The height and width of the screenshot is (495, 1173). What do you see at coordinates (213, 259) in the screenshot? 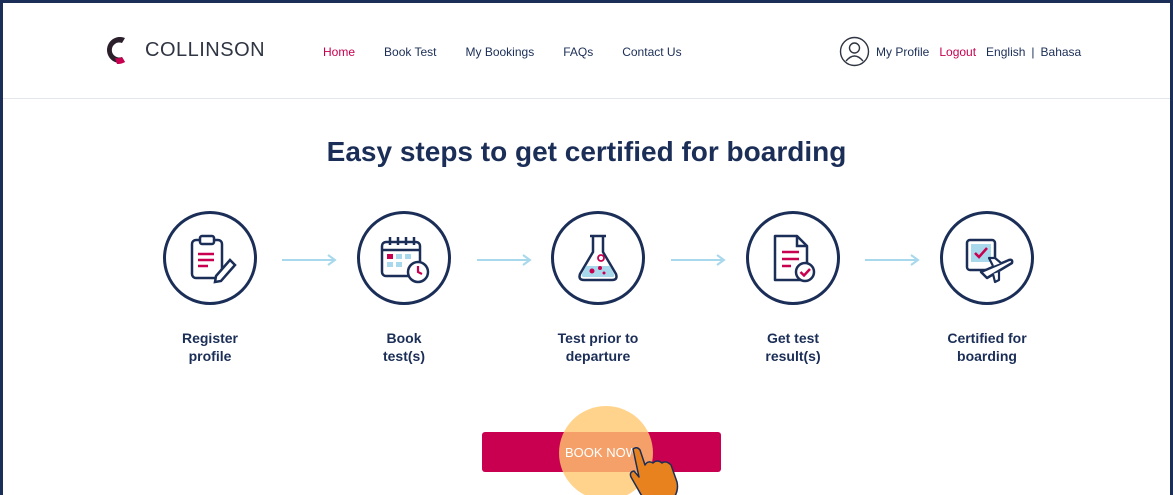
I see `clipboard-pencil-icon` at bounding box center [213, 259].